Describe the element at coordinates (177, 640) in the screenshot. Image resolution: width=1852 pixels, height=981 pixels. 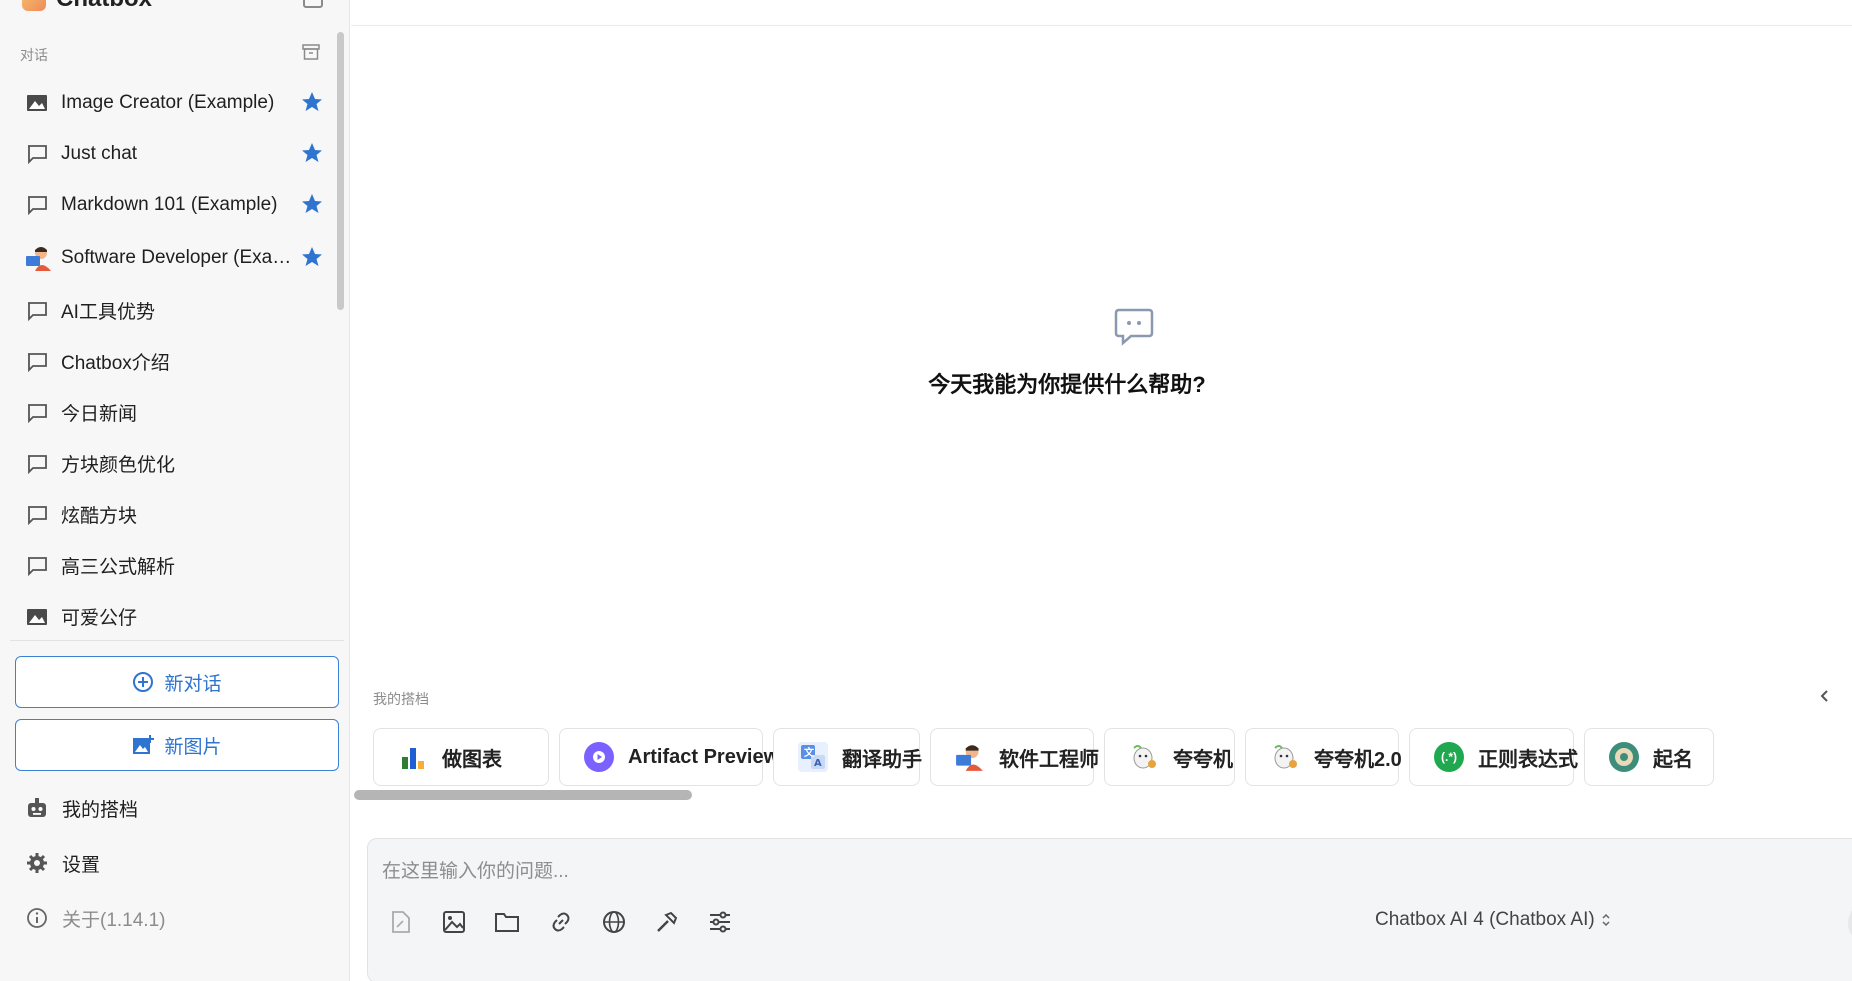
I see `sidebar-divider` at that location.